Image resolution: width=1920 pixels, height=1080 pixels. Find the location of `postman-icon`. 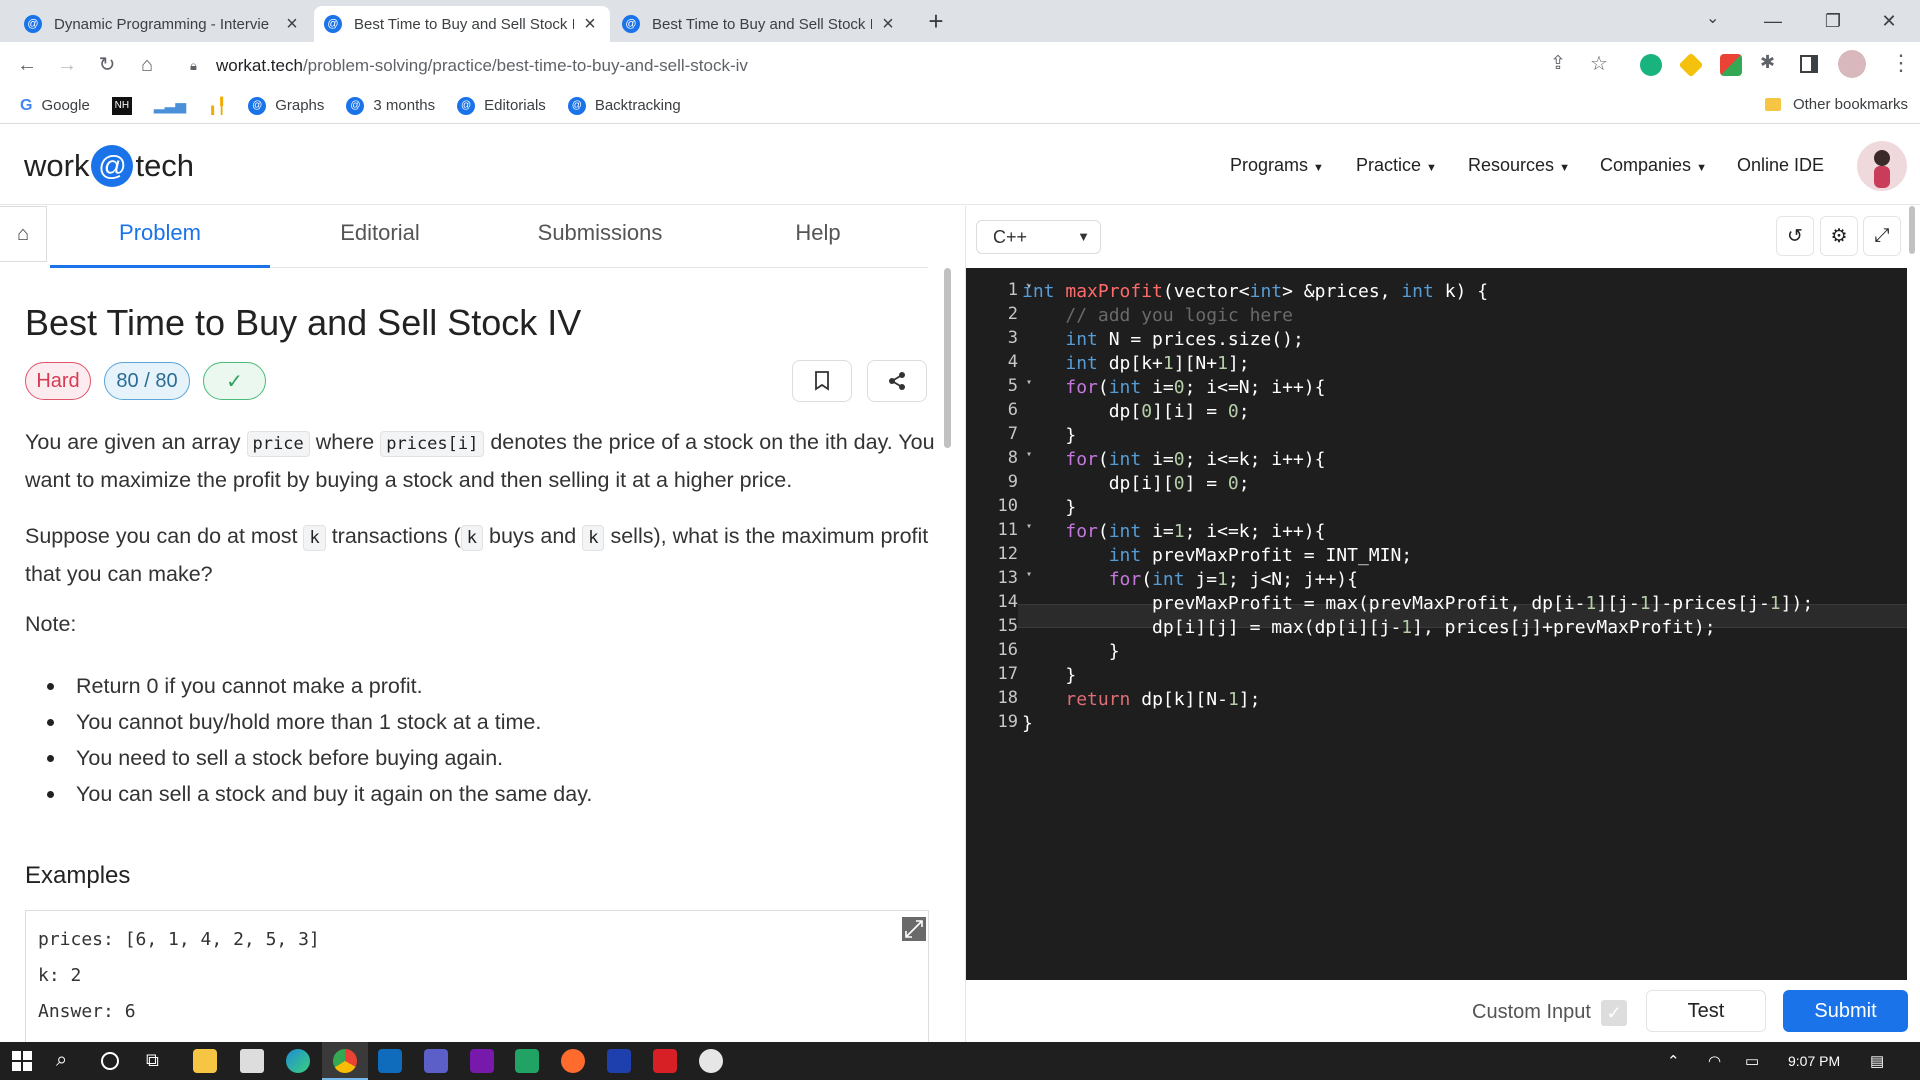

postman-icon is located at coordinates (573, 1061).